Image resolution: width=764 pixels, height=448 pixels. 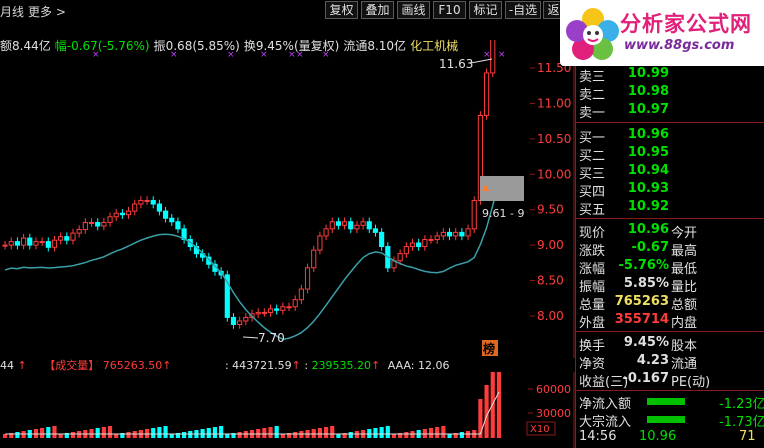 I want to click on chevron-right-icon: >, so click(x=60, y=12).